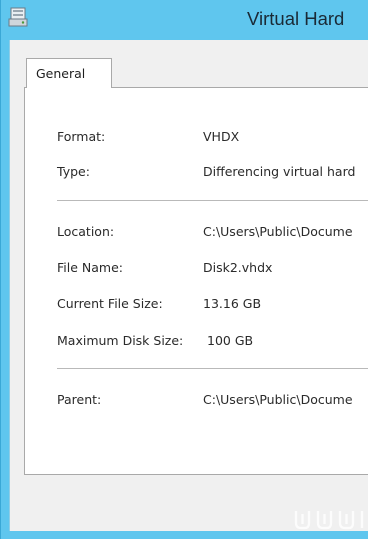 This screenshot has height=539, width=368. I want to click on parent-row: Parent: C:\Users\Public\Docume, so click(196, 402).